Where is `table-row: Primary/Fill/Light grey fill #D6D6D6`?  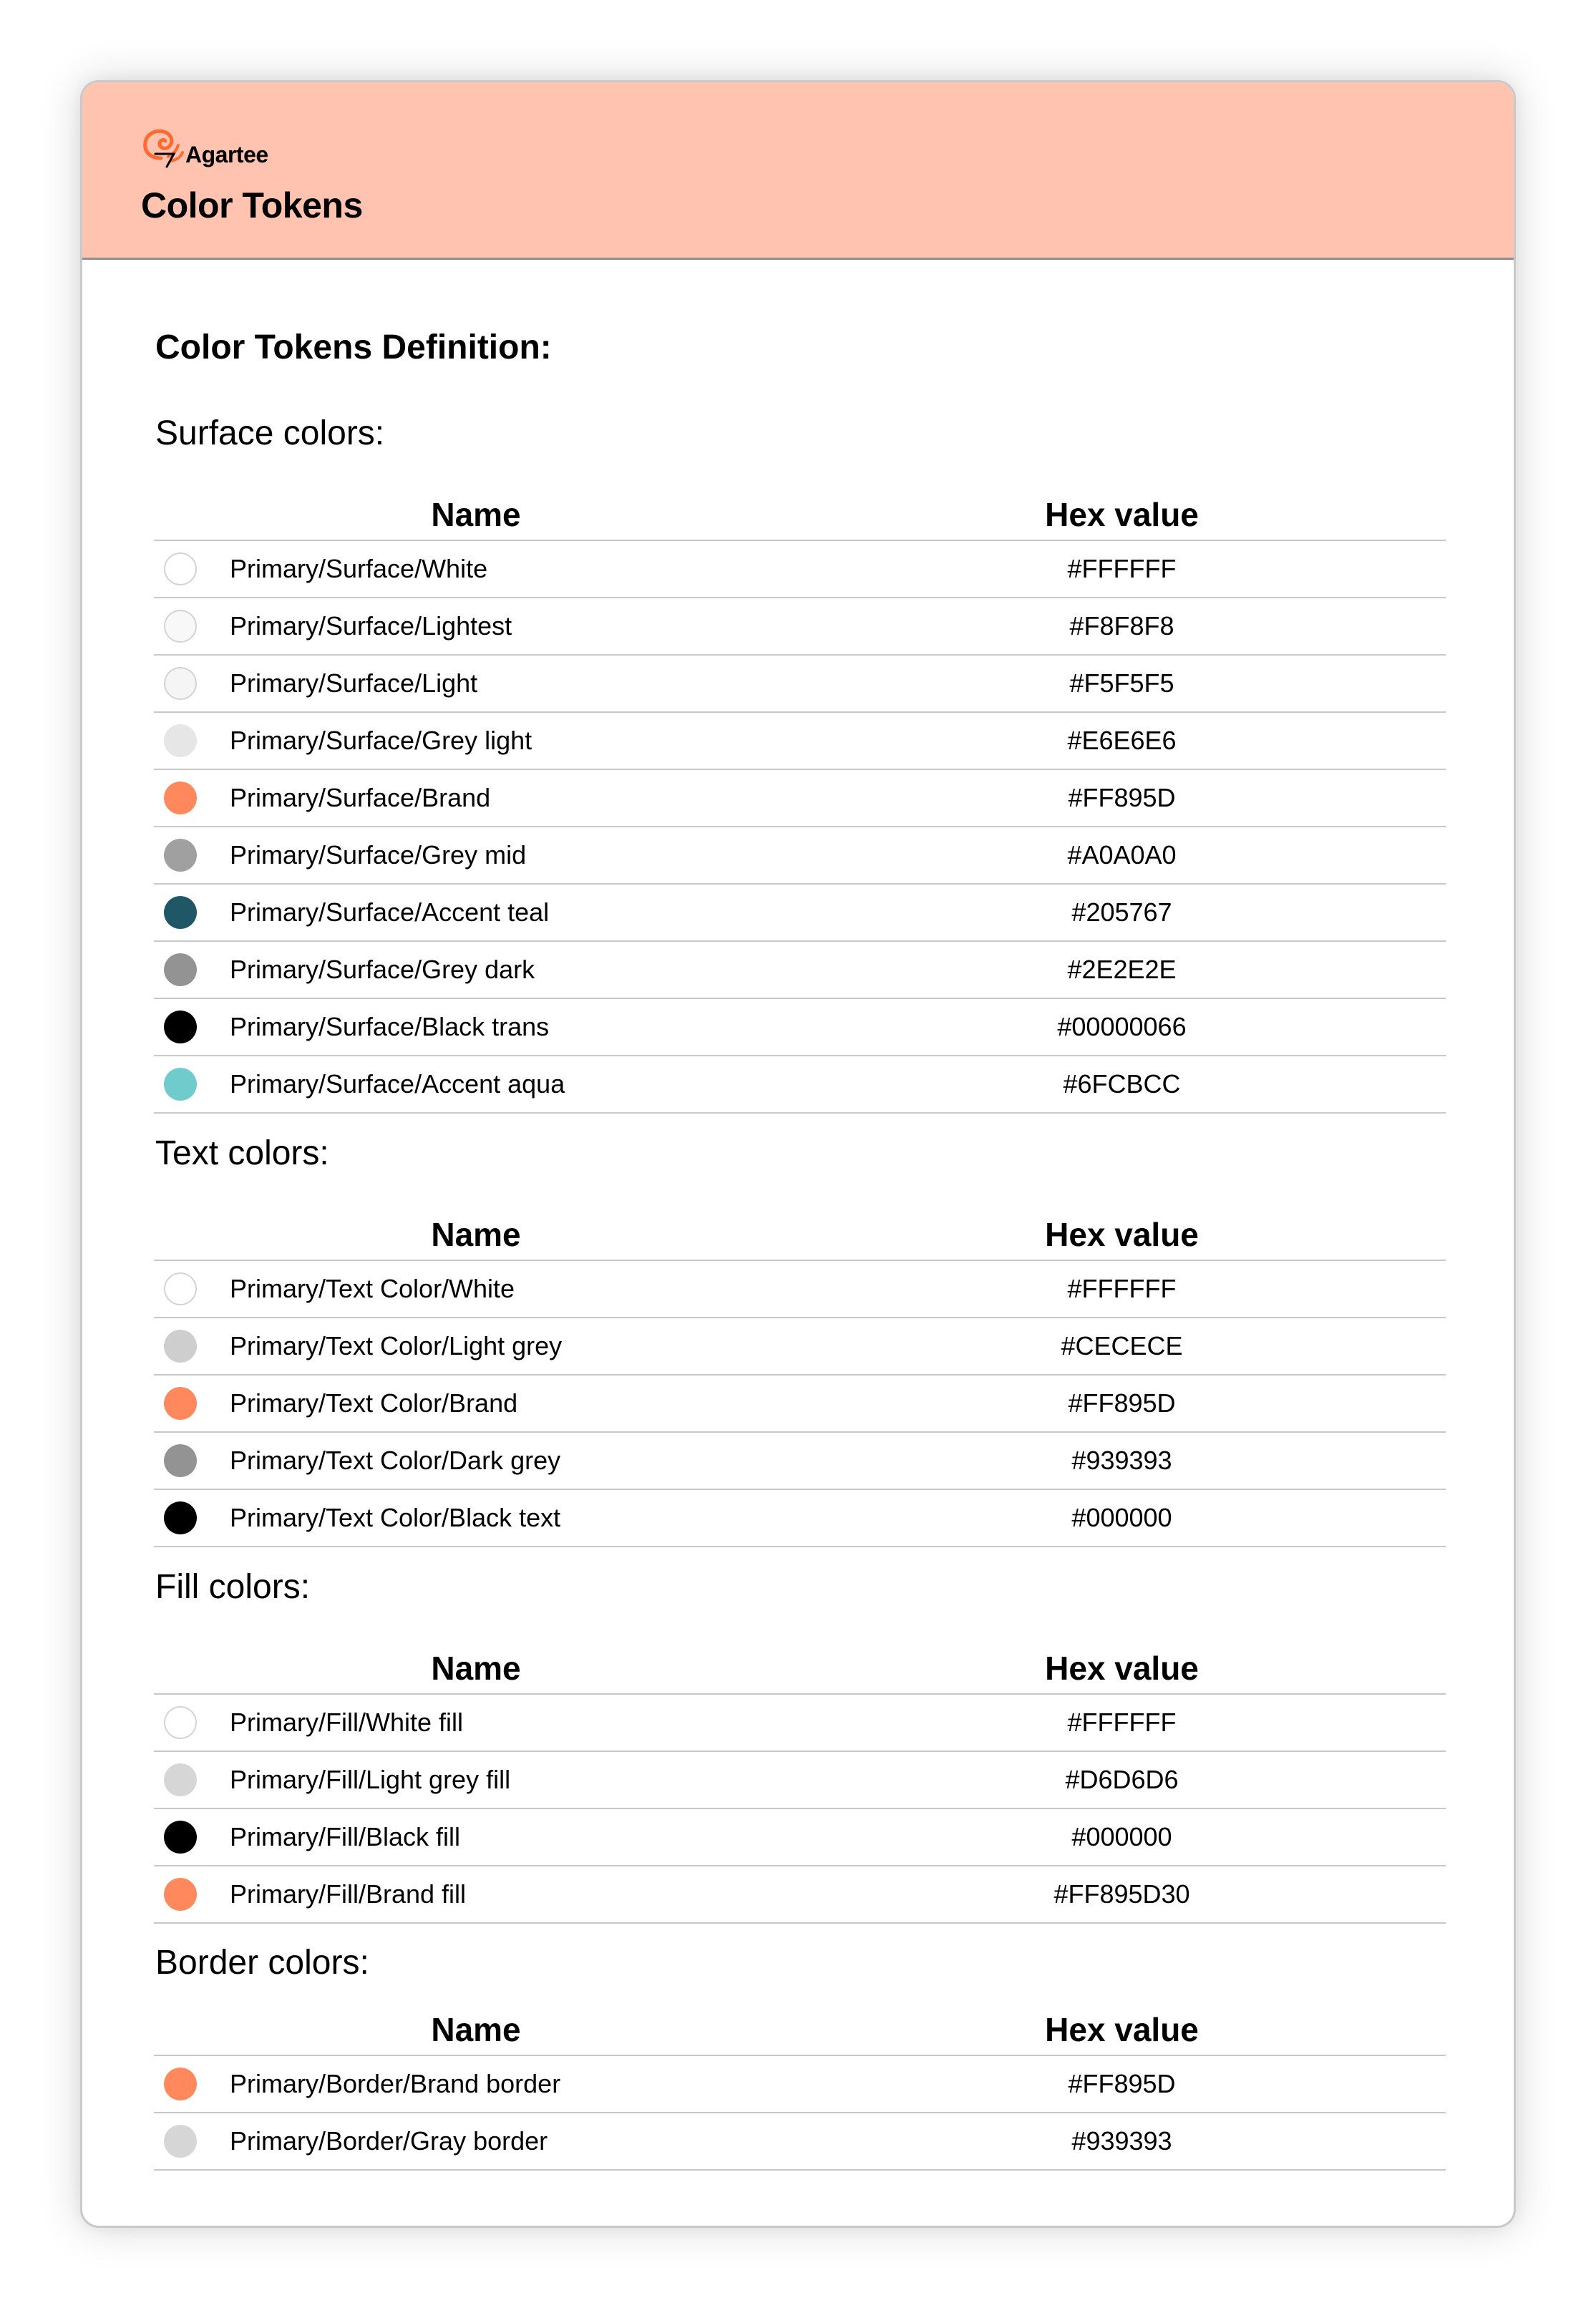 table-row: Primary/Fill/Light grey fill #D6D6D6 is located at coordinates (800, 1780).